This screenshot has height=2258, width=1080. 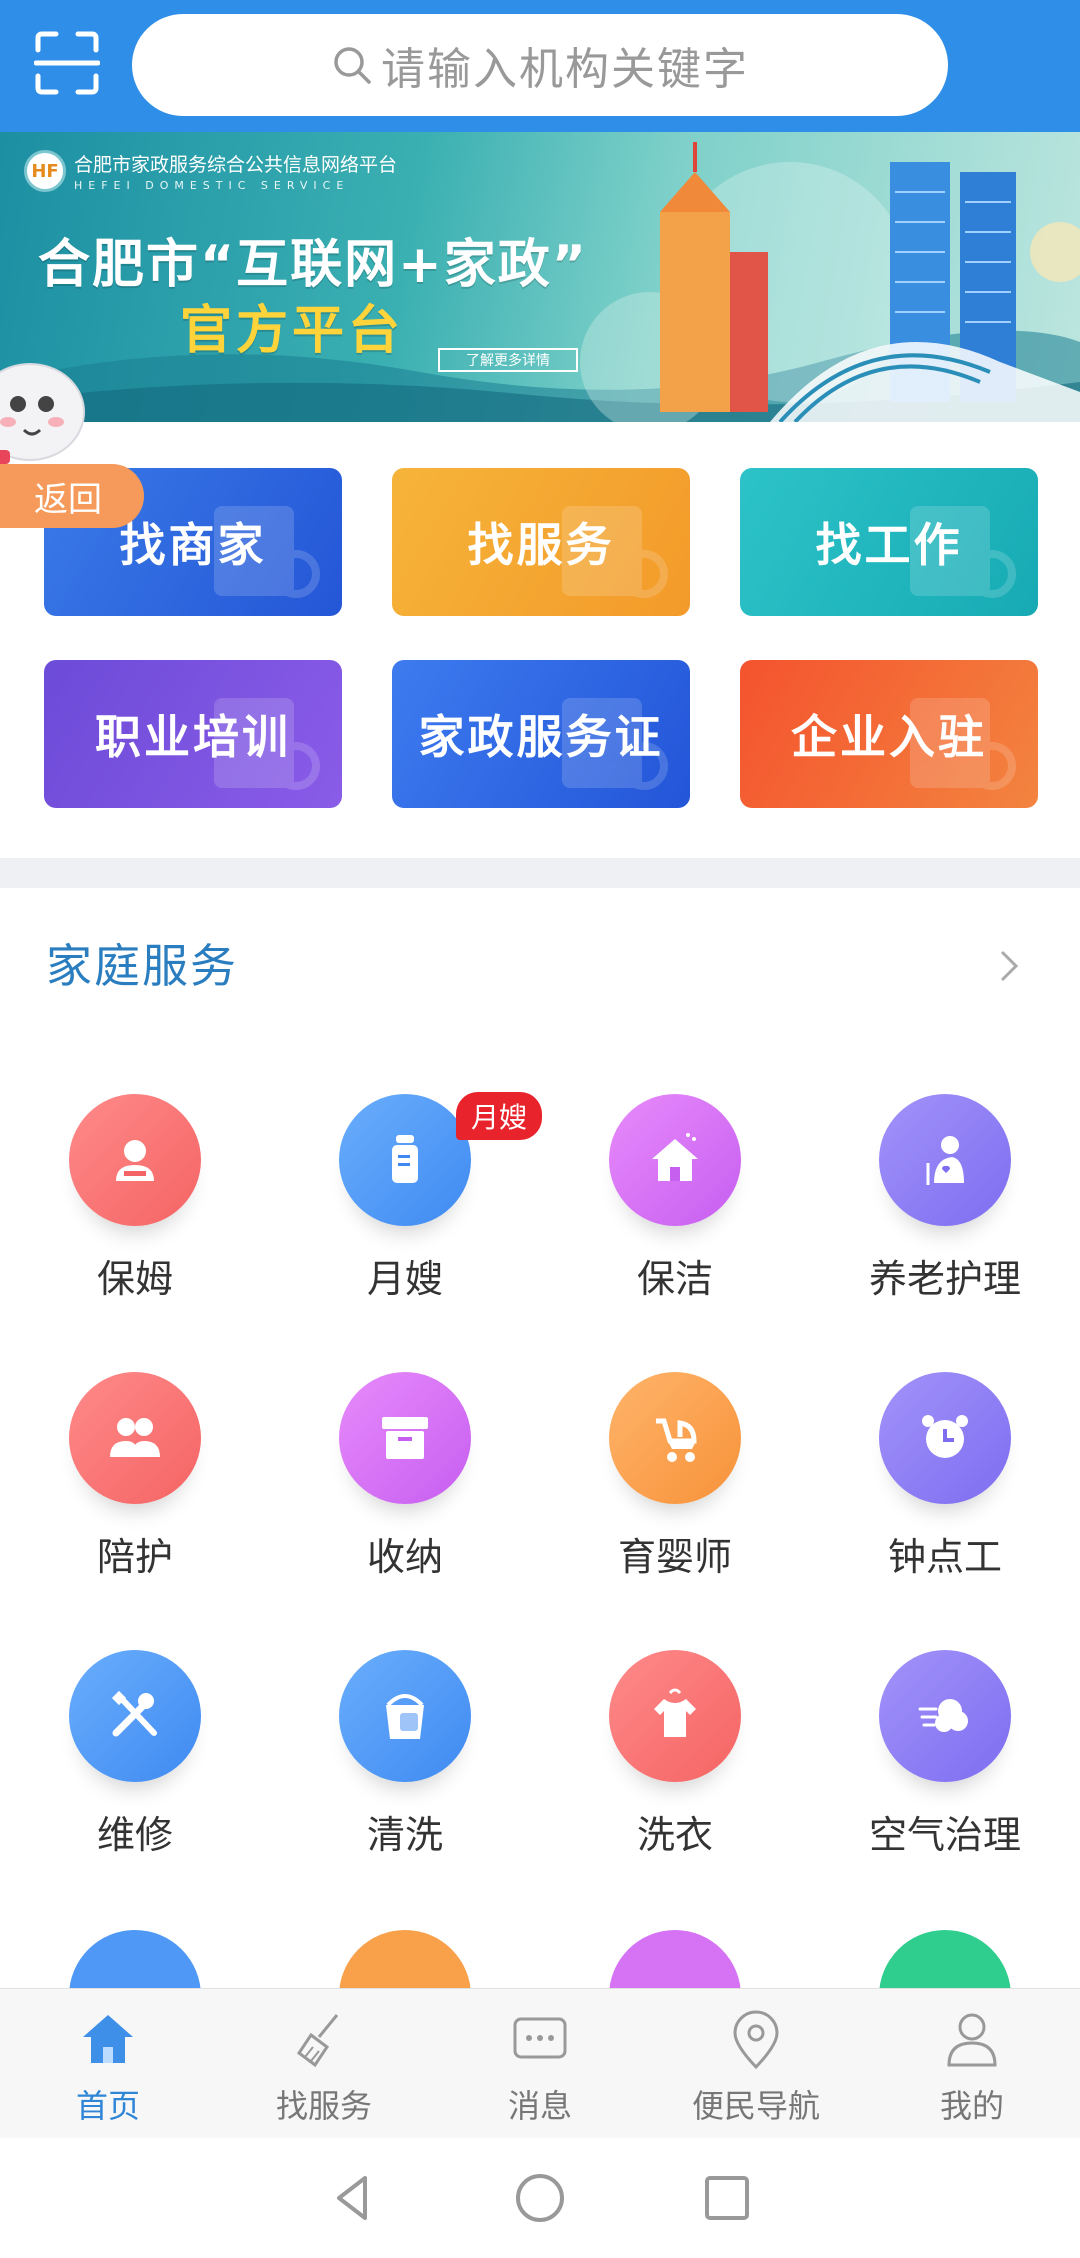 I want to click on section-divider, so click(x=540, y=873).